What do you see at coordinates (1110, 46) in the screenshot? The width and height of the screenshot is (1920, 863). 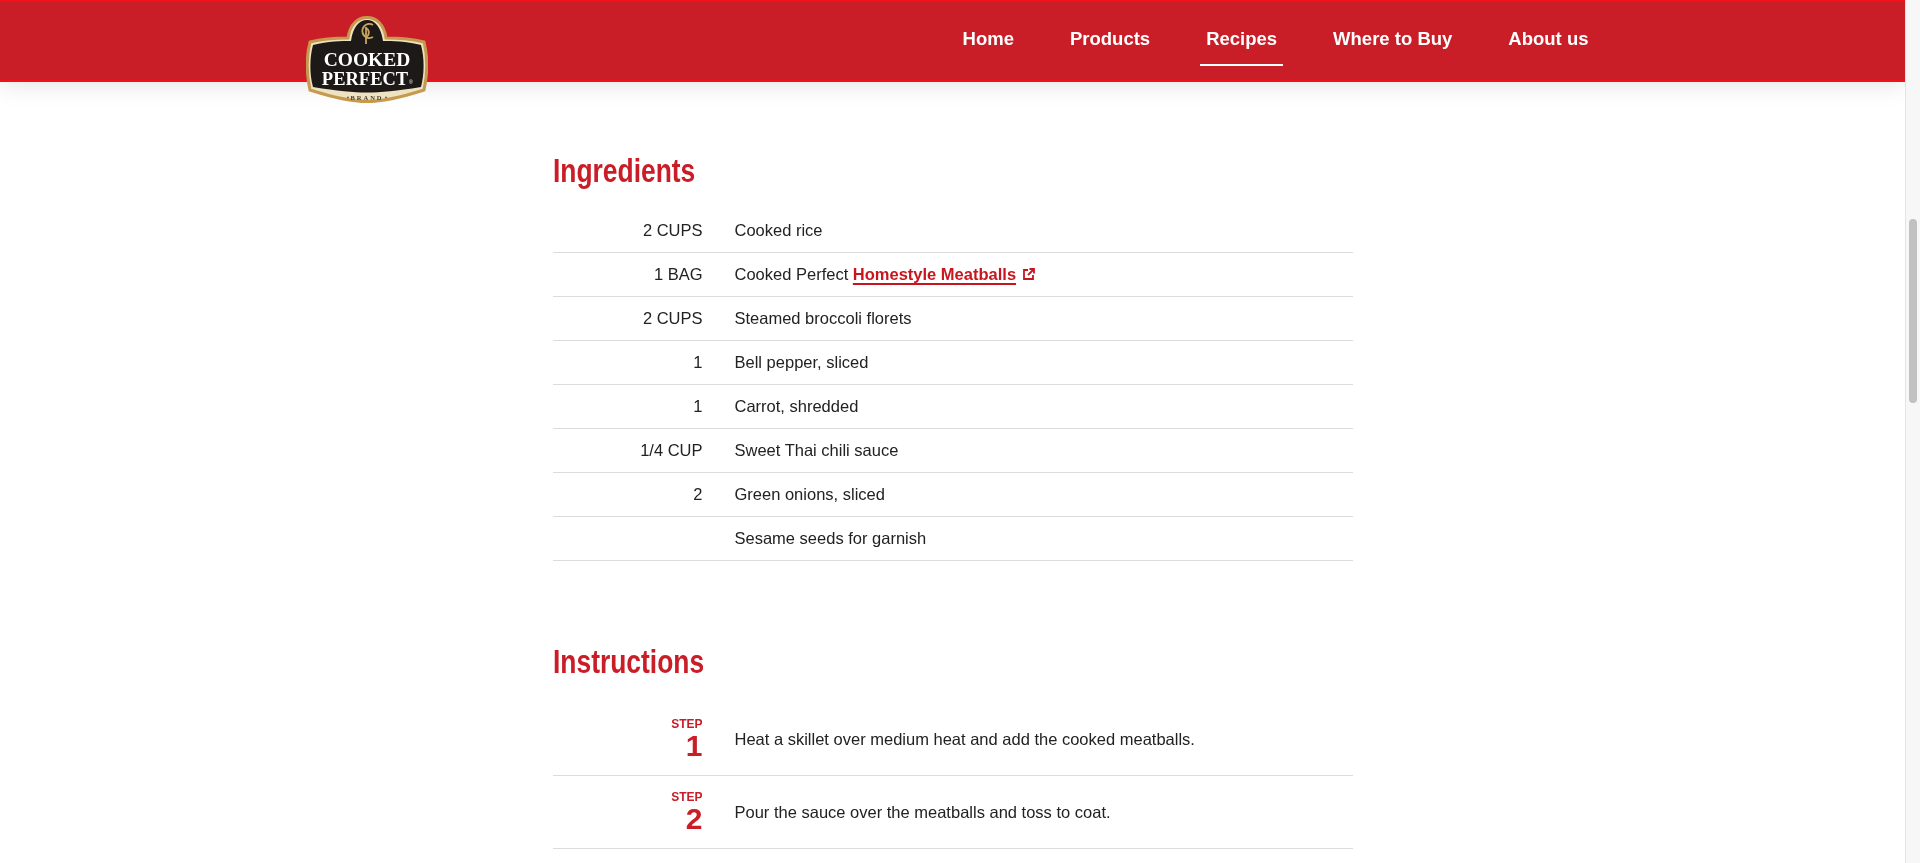 I see `nav-link: Products` at bounding box center [1110, 46].